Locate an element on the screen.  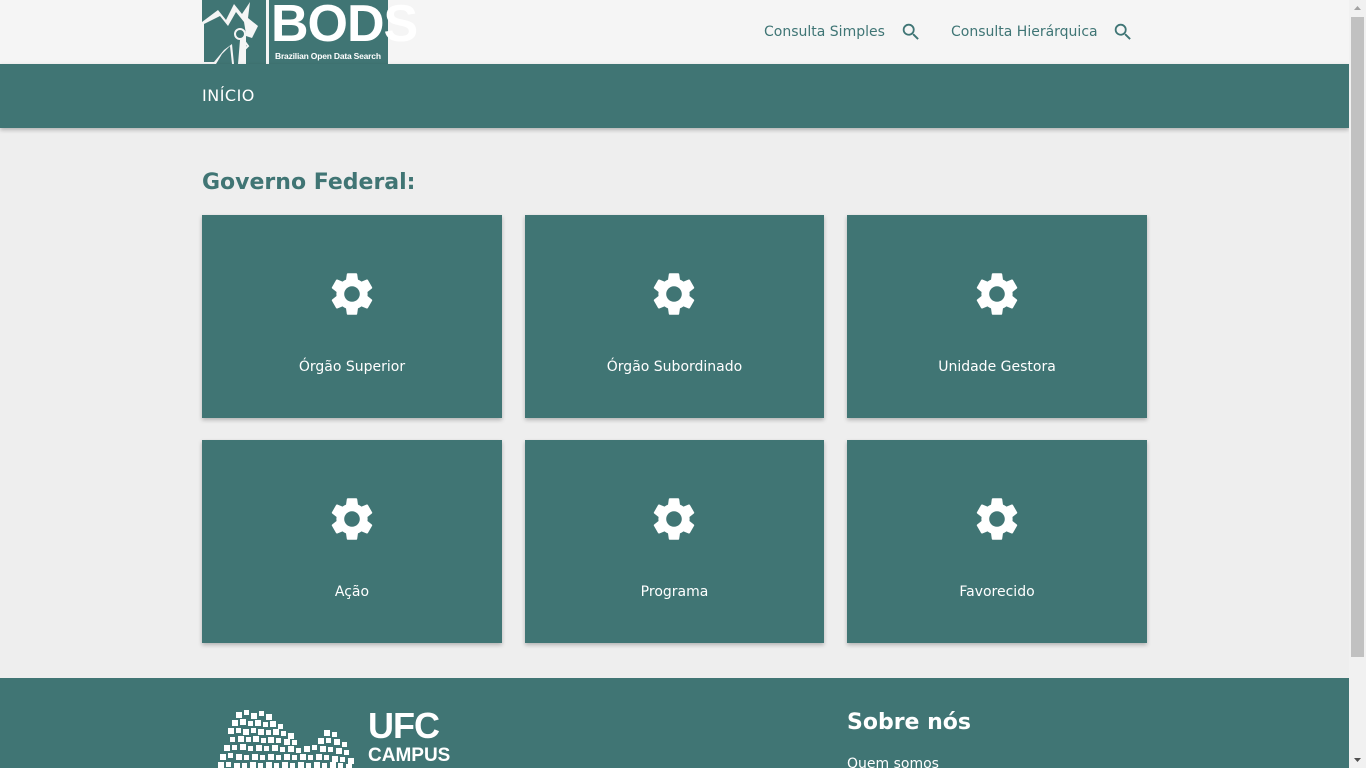
scrollbar-thumb is located at coordinates (1357, 337).